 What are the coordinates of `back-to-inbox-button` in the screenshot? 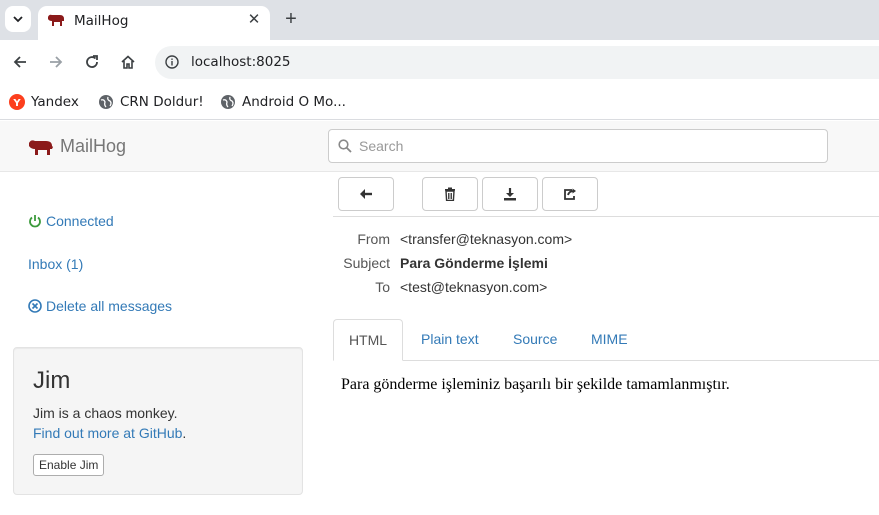 It's located at (366, 194).